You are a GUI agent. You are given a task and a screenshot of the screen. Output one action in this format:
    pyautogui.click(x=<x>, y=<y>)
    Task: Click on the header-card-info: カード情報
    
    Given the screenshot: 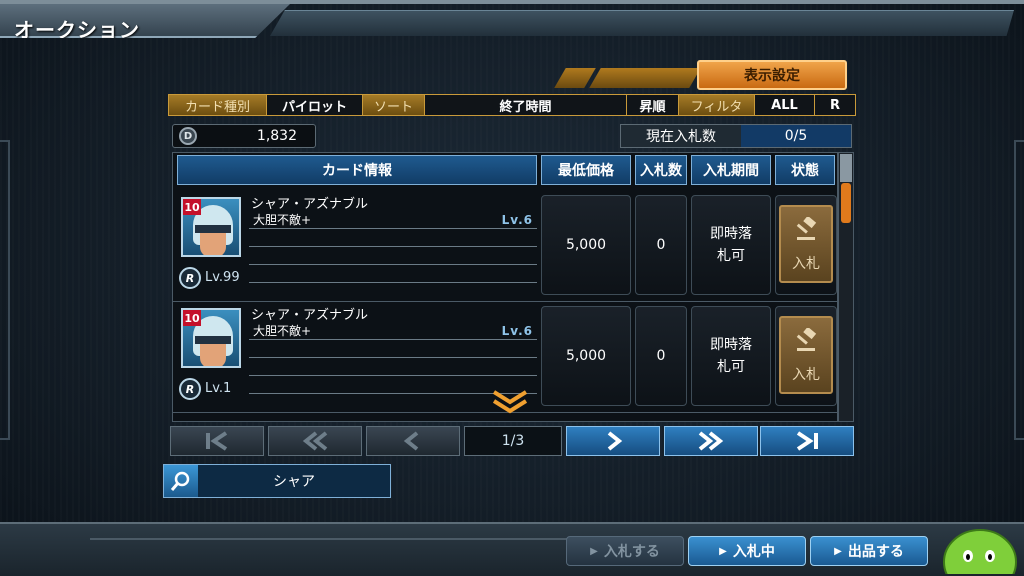 What is the action you would take?
    pyautogui.click(x=357, y=170)
    